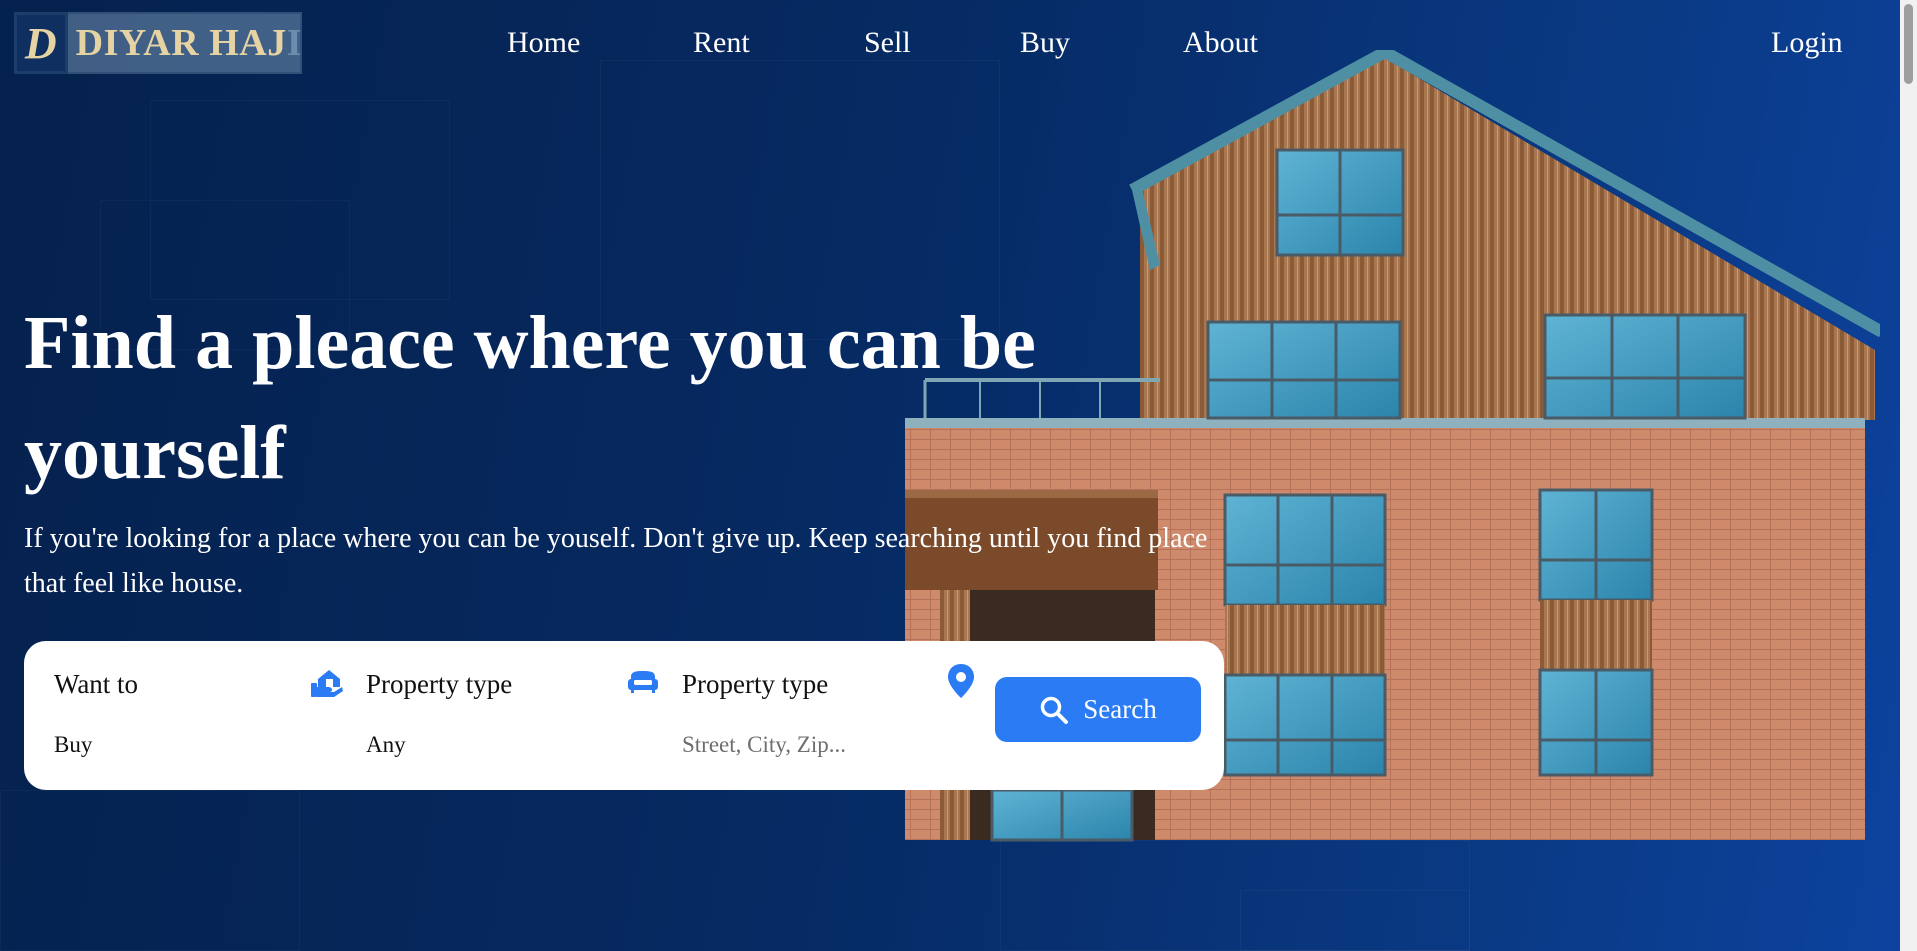  What do you see at coordinates (1120, 709) in the screenshot?
I see `search-button-label: Search` at bounding box center [1120, 709].